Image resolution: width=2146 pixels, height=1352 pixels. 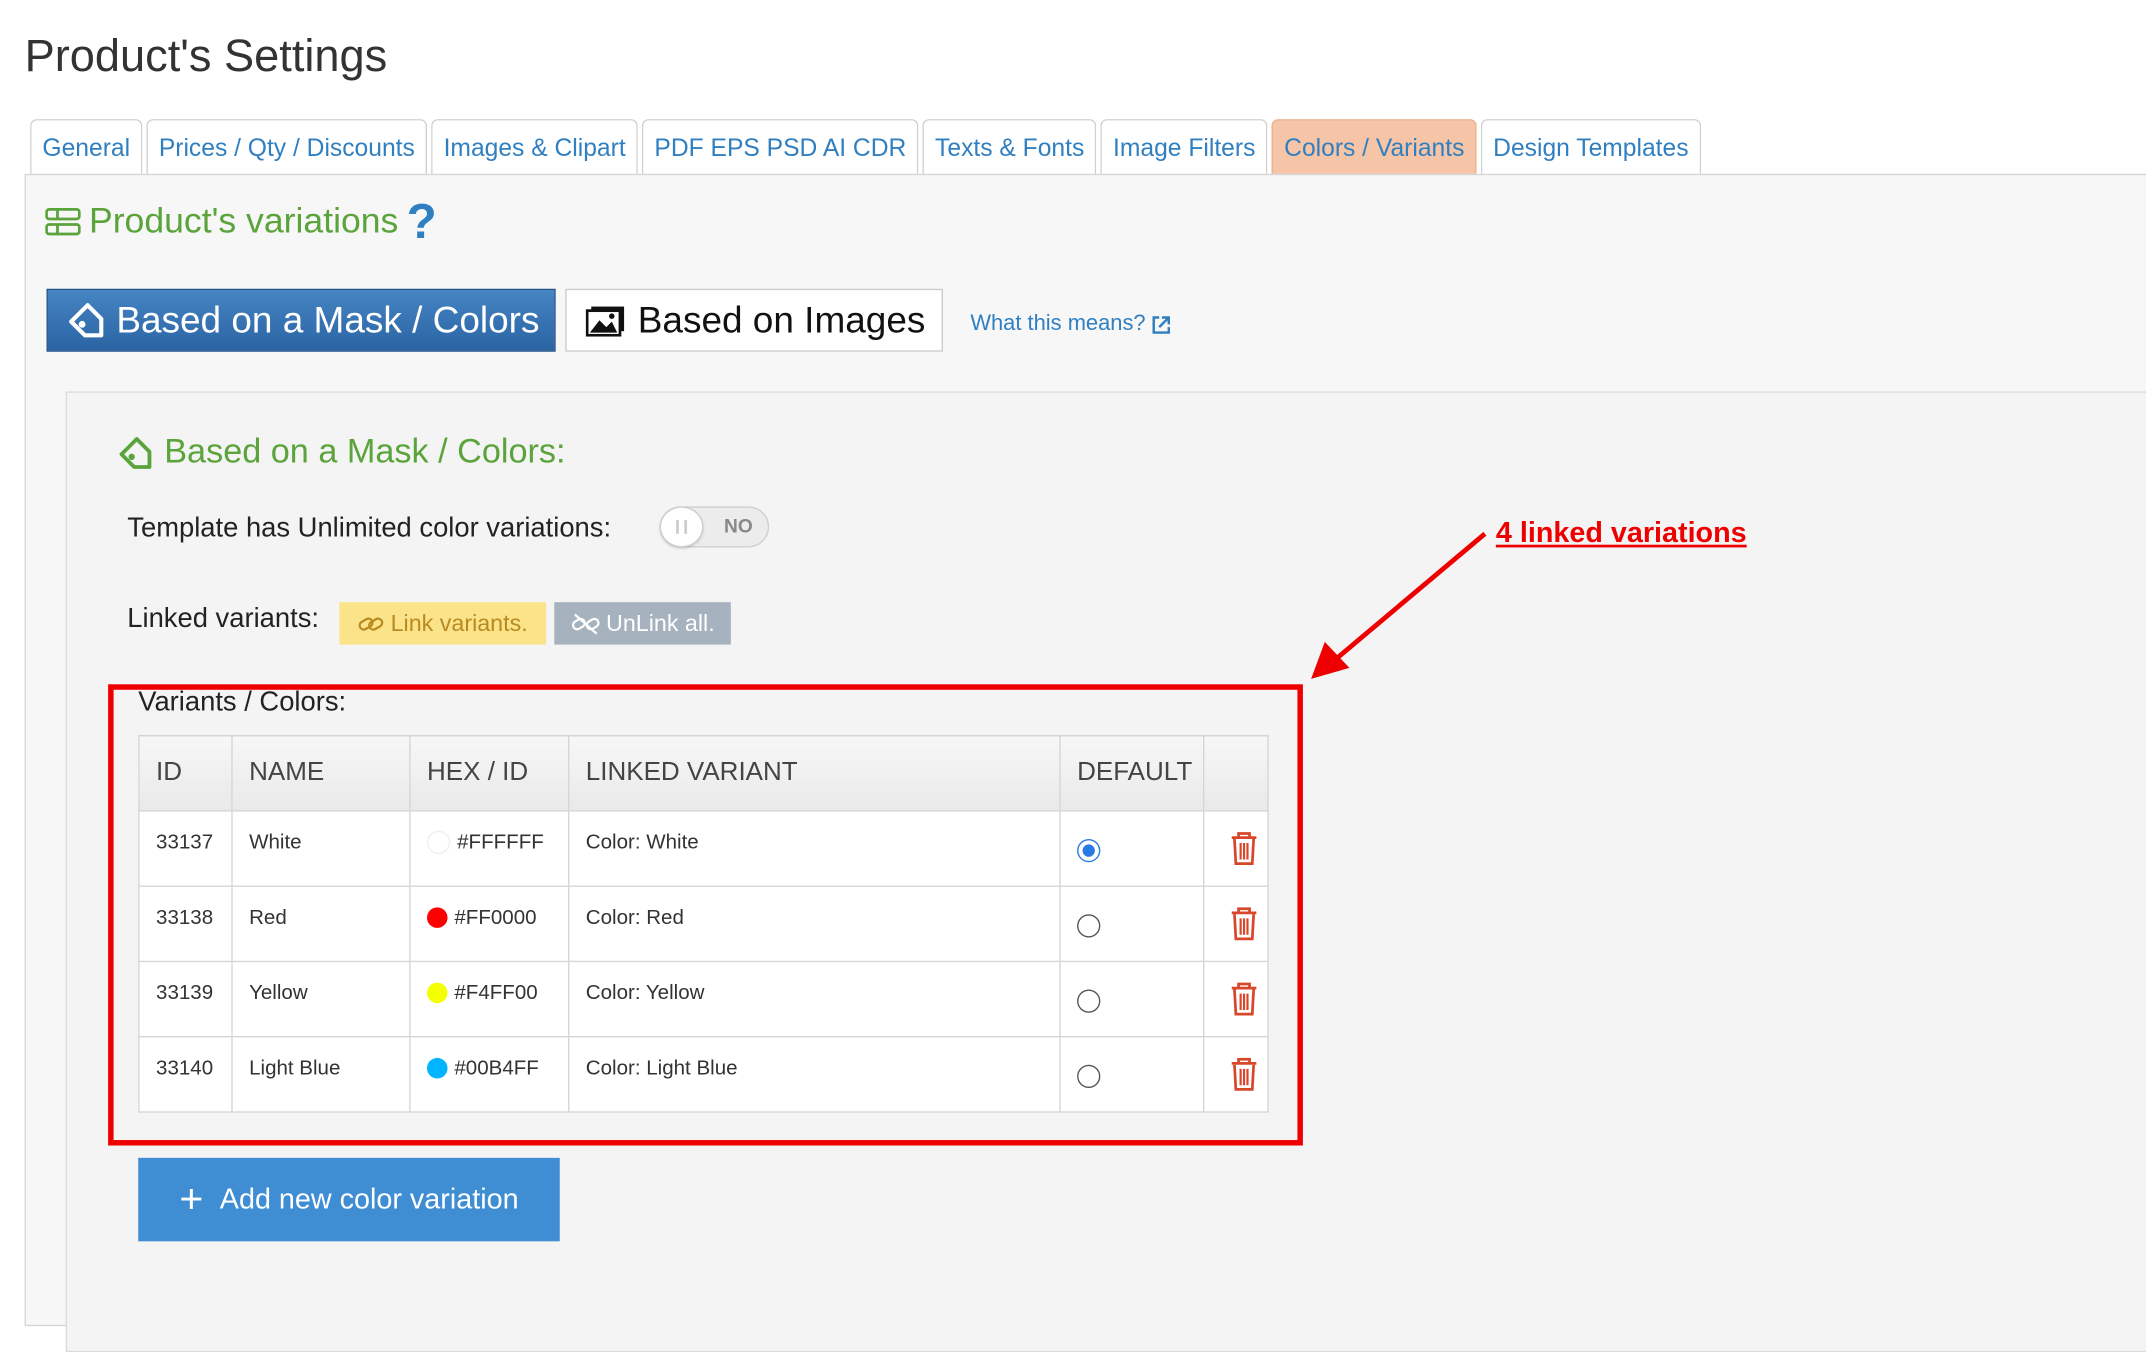 I want to click on external-link-icon, so click(x=1161, y=324).